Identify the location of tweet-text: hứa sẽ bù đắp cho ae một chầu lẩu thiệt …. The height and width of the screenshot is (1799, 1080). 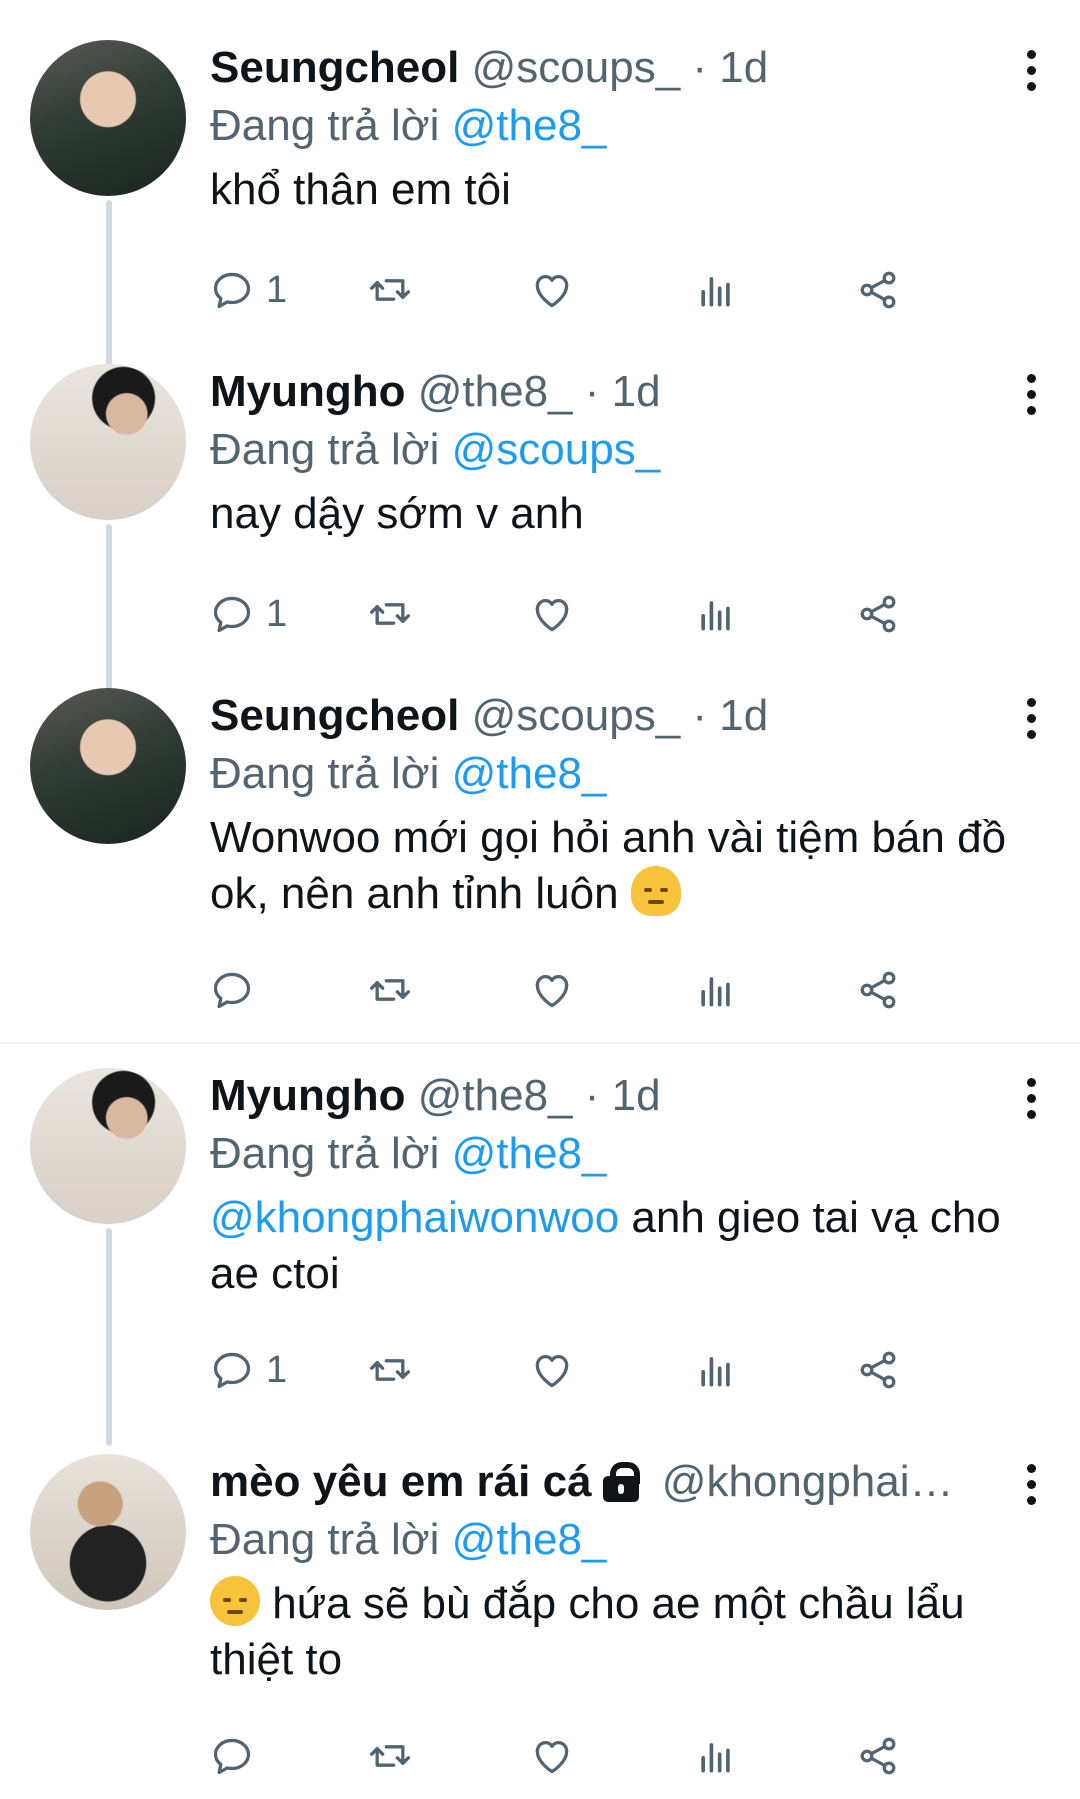
(630, 1632).